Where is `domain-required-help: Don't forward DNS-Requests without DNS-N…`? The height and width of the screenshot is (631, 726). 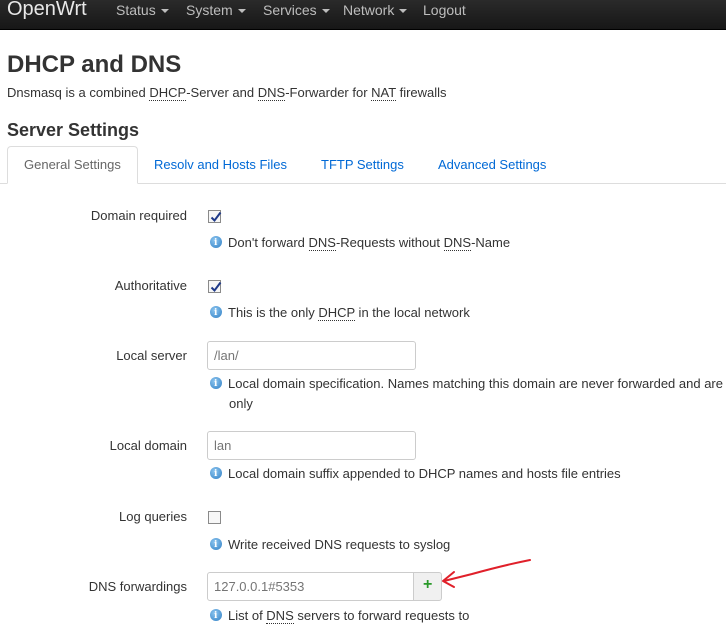
domain-required-help: Don't forward DNS-Requests without DNS-N… is located at coordinates (360, 243).